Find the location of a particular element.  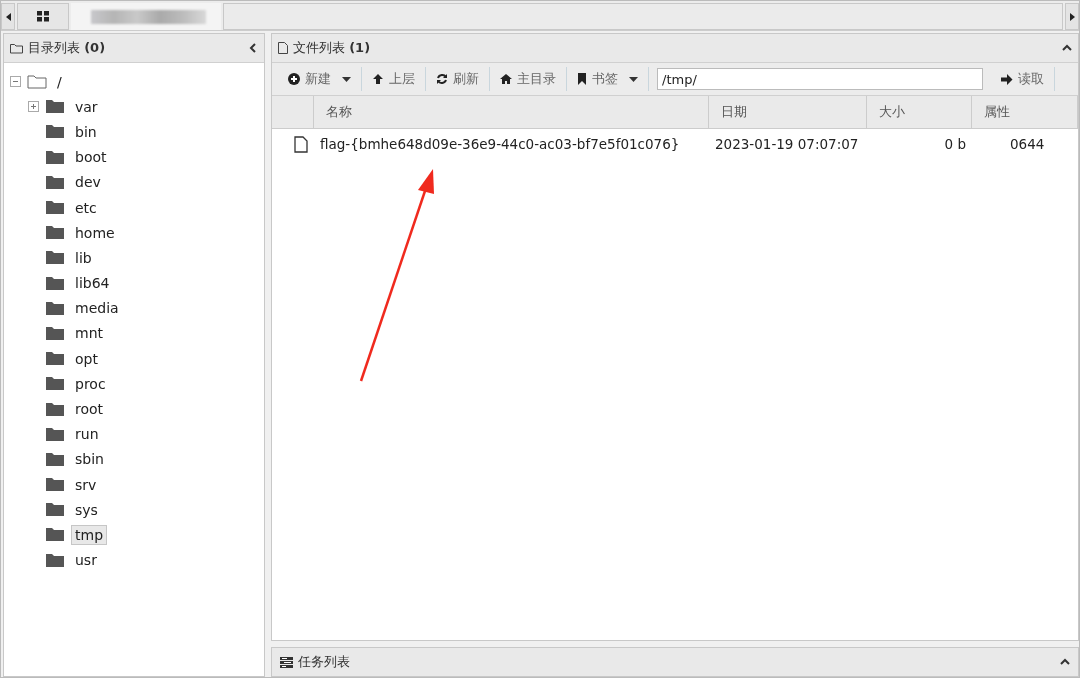

toolbar-button: 刷新 is located at coordinates (458, 79).